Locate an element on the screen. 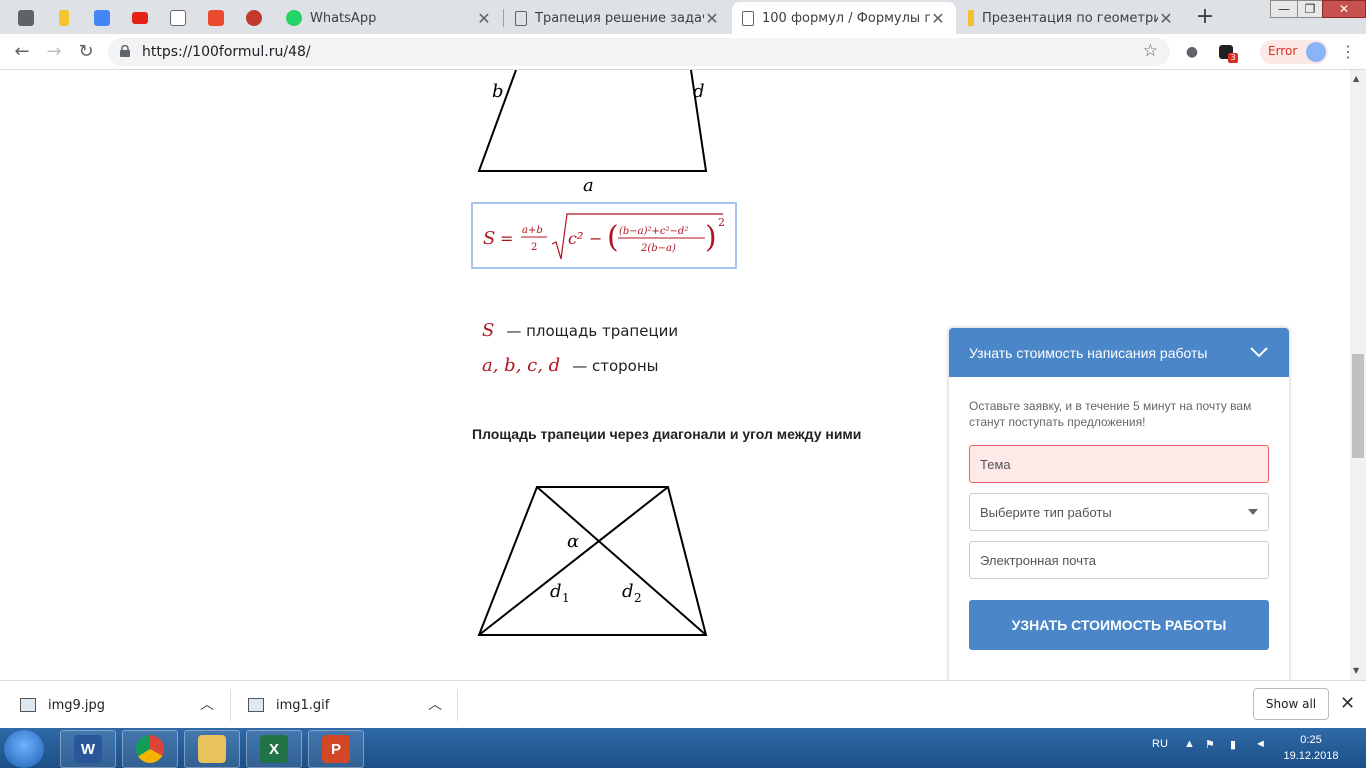  formula-frac-num: a+b is located at coordinates (532, 230).